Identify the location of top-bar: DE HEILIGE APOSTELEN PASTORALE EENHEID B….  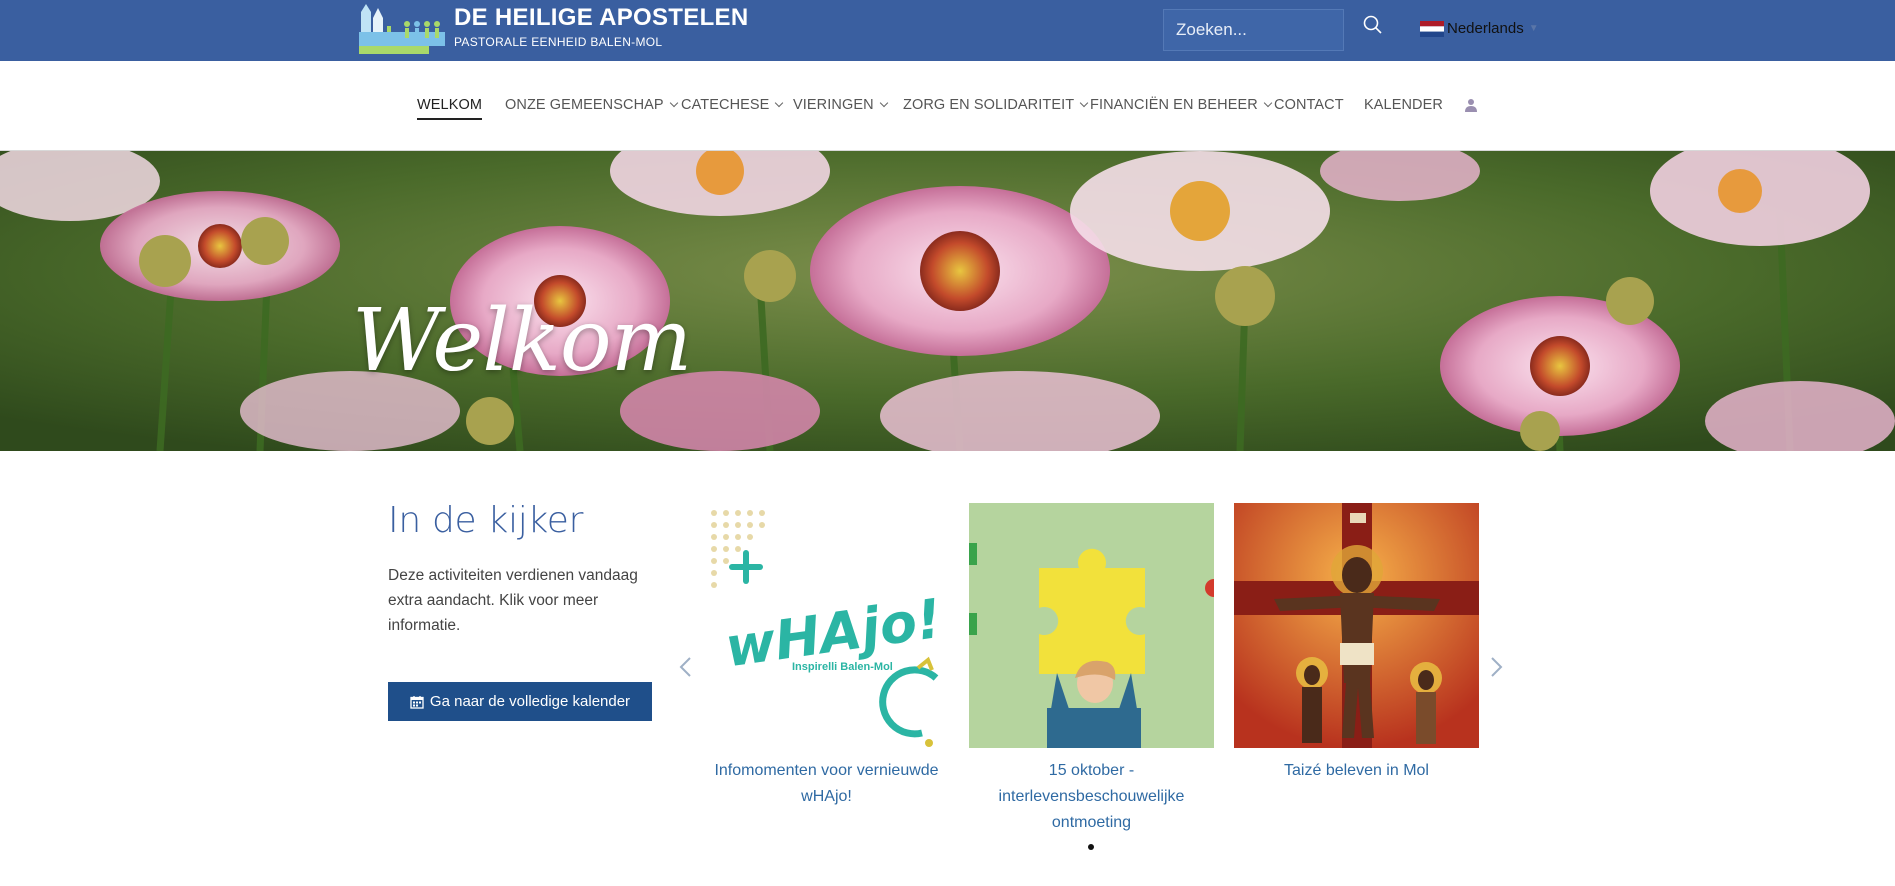
(947, 30).